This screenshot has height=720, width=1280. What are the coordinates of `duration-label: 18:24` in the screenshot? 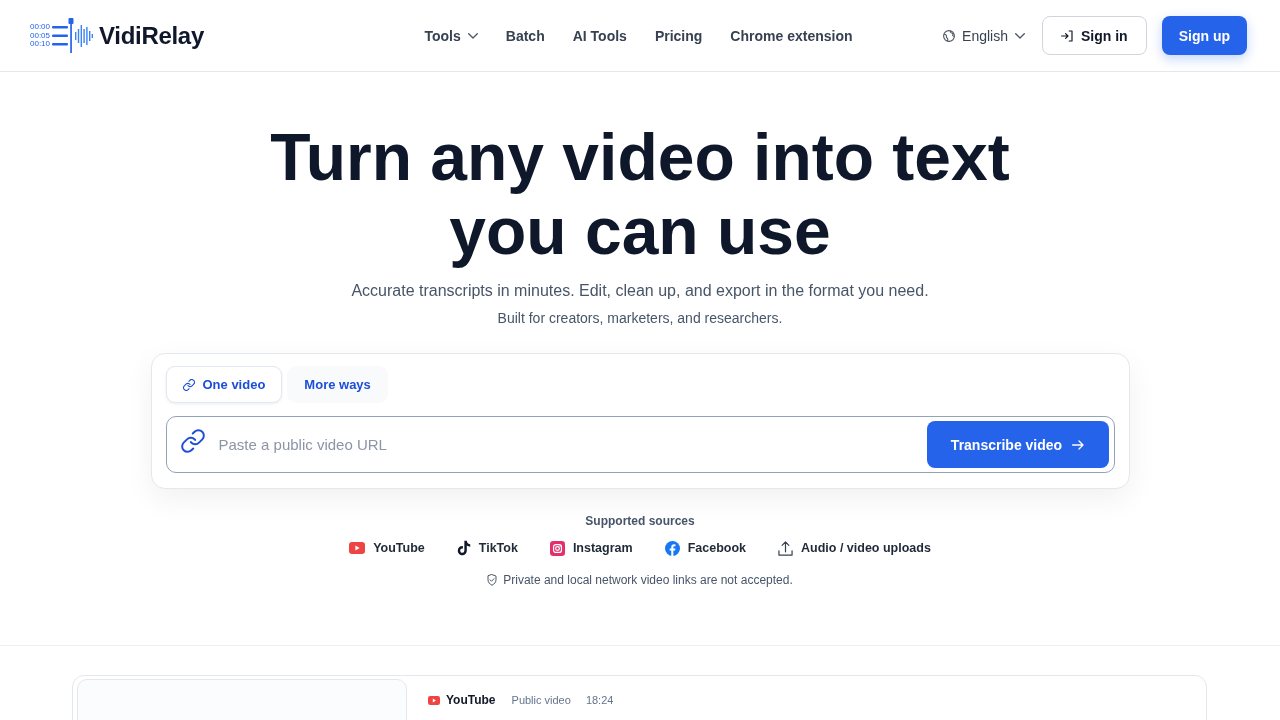 It's located at (599, 700).